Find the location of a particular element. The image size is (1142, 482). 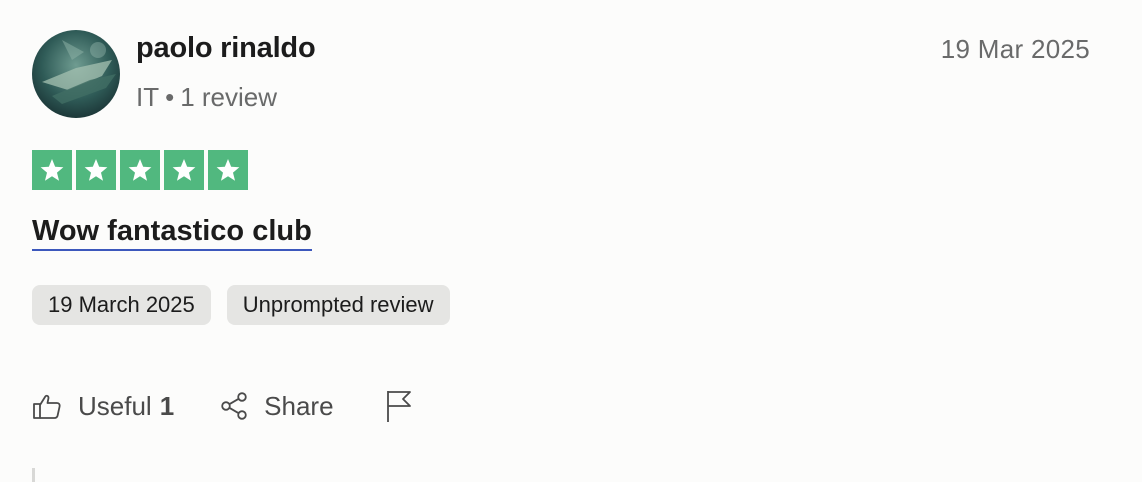

share-label: Share is located at coordinates (299, 405).